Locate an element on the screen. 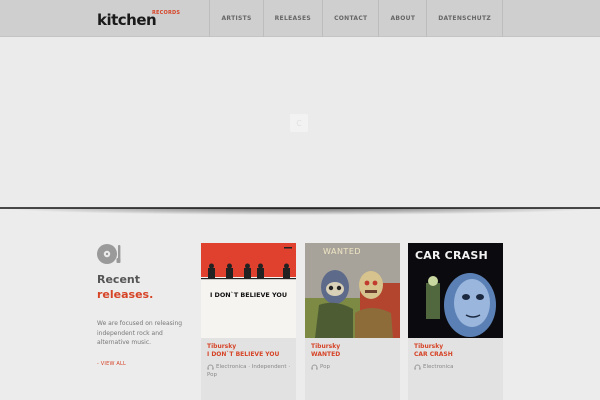 The image size is (600, 400). release-genres: Electronica · Independent · Pop is located at coordinates (250, 371).